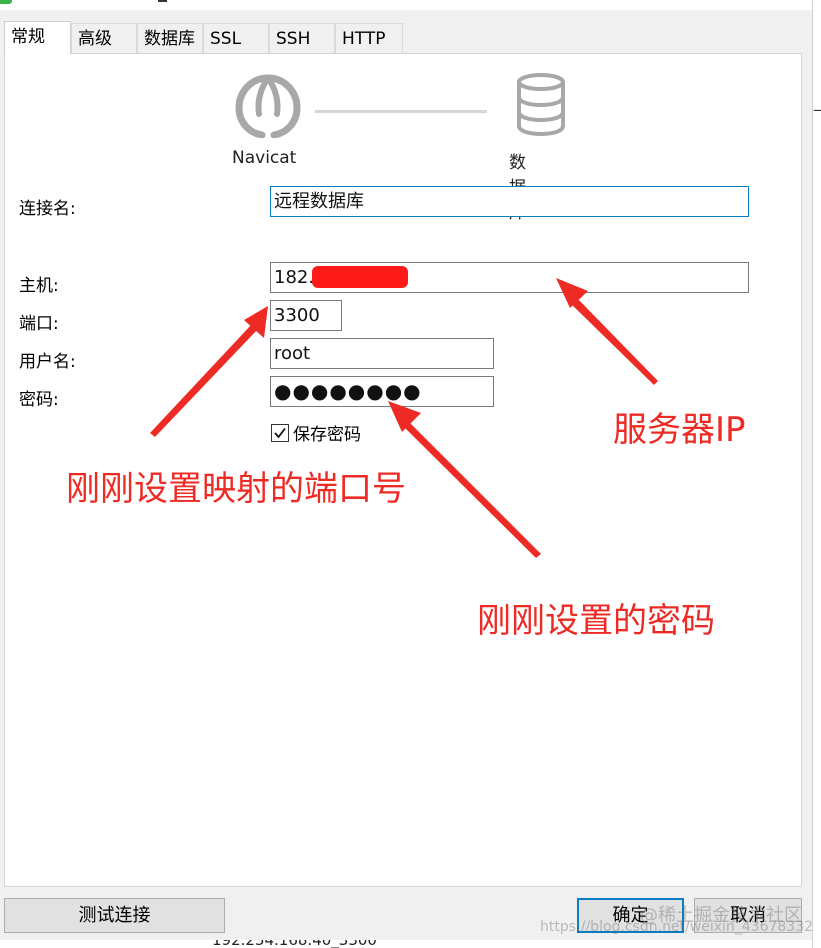 Image resolution: width=821 pixels, height=948 pixels. What do you see at coordinates (509, 277) in the screenshot?
I see `host-input: 182.` at bounding box center [509, 277].